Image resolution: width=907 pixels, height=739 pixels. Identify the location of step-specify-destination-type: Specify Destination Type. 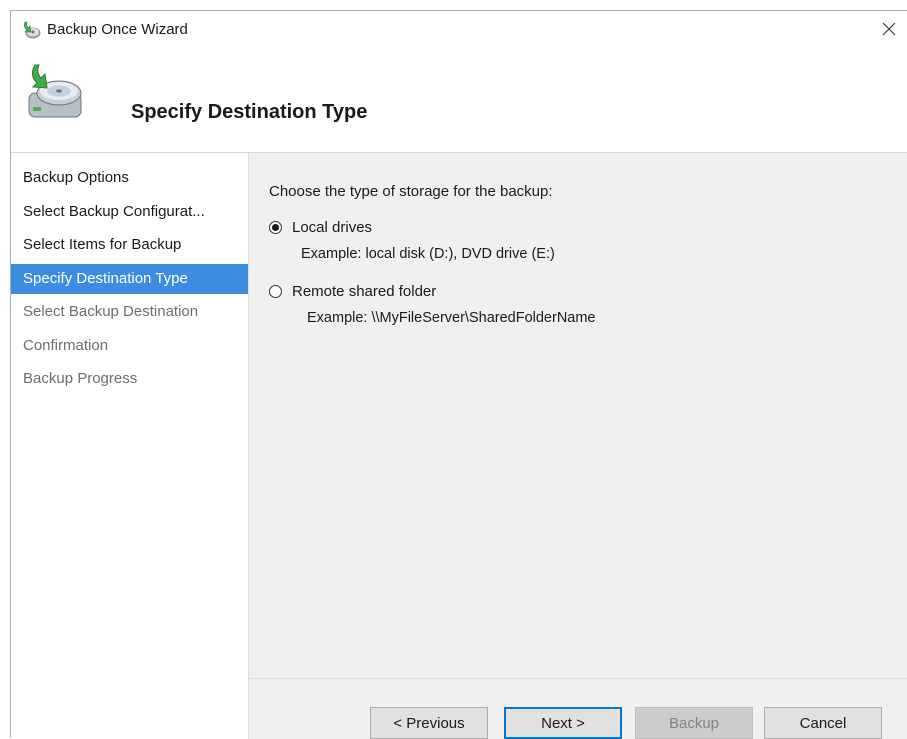
(129, 278).